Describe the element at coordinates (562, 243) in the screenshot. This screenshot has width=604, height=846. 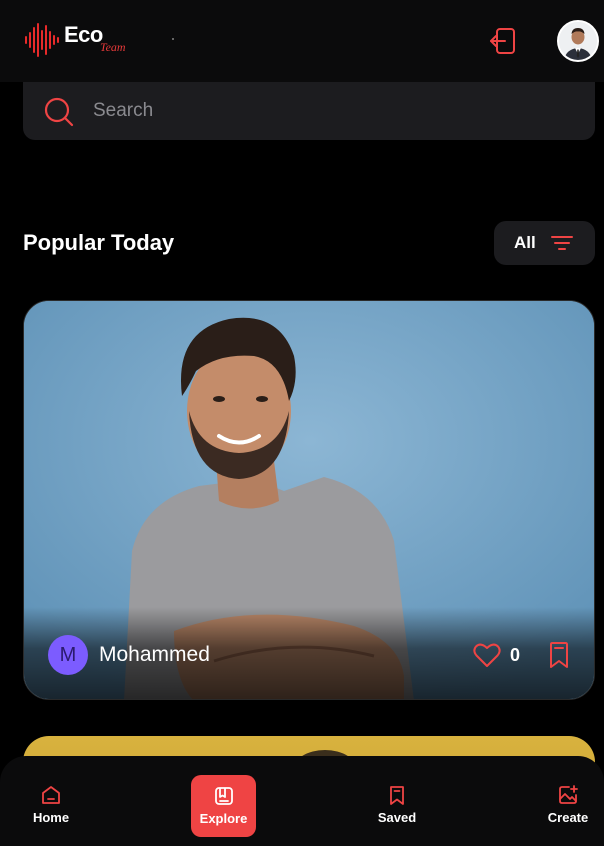
I see `filter-lines-icon` at that location.